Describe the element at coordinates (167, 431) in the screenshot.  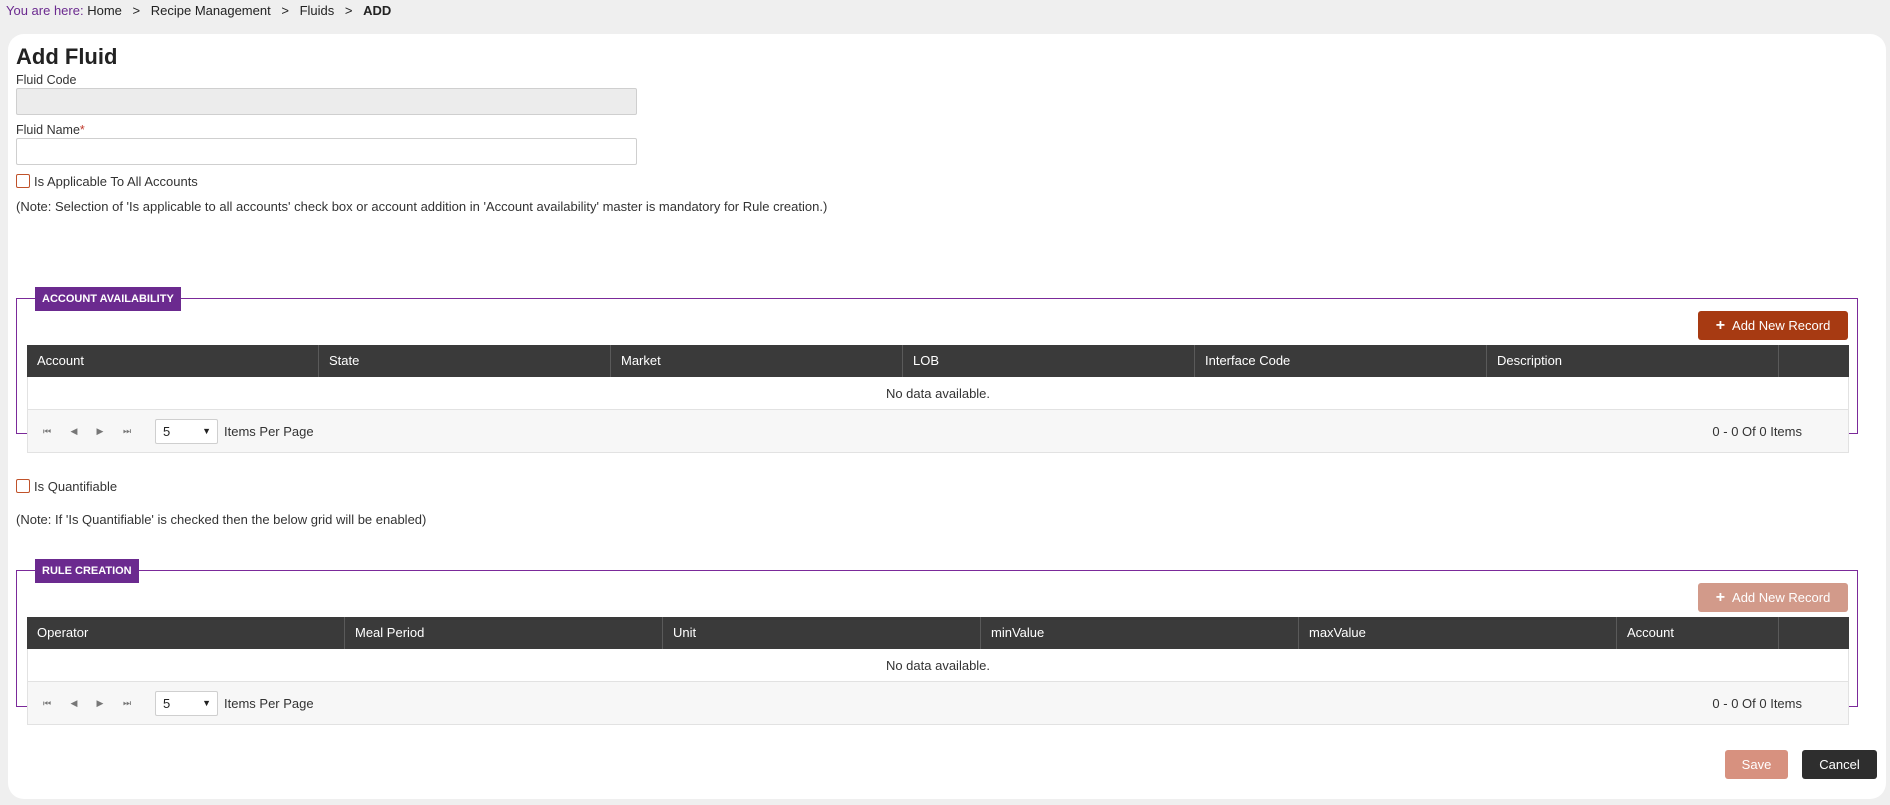
I see `account-page-size-value: 5` at that location.